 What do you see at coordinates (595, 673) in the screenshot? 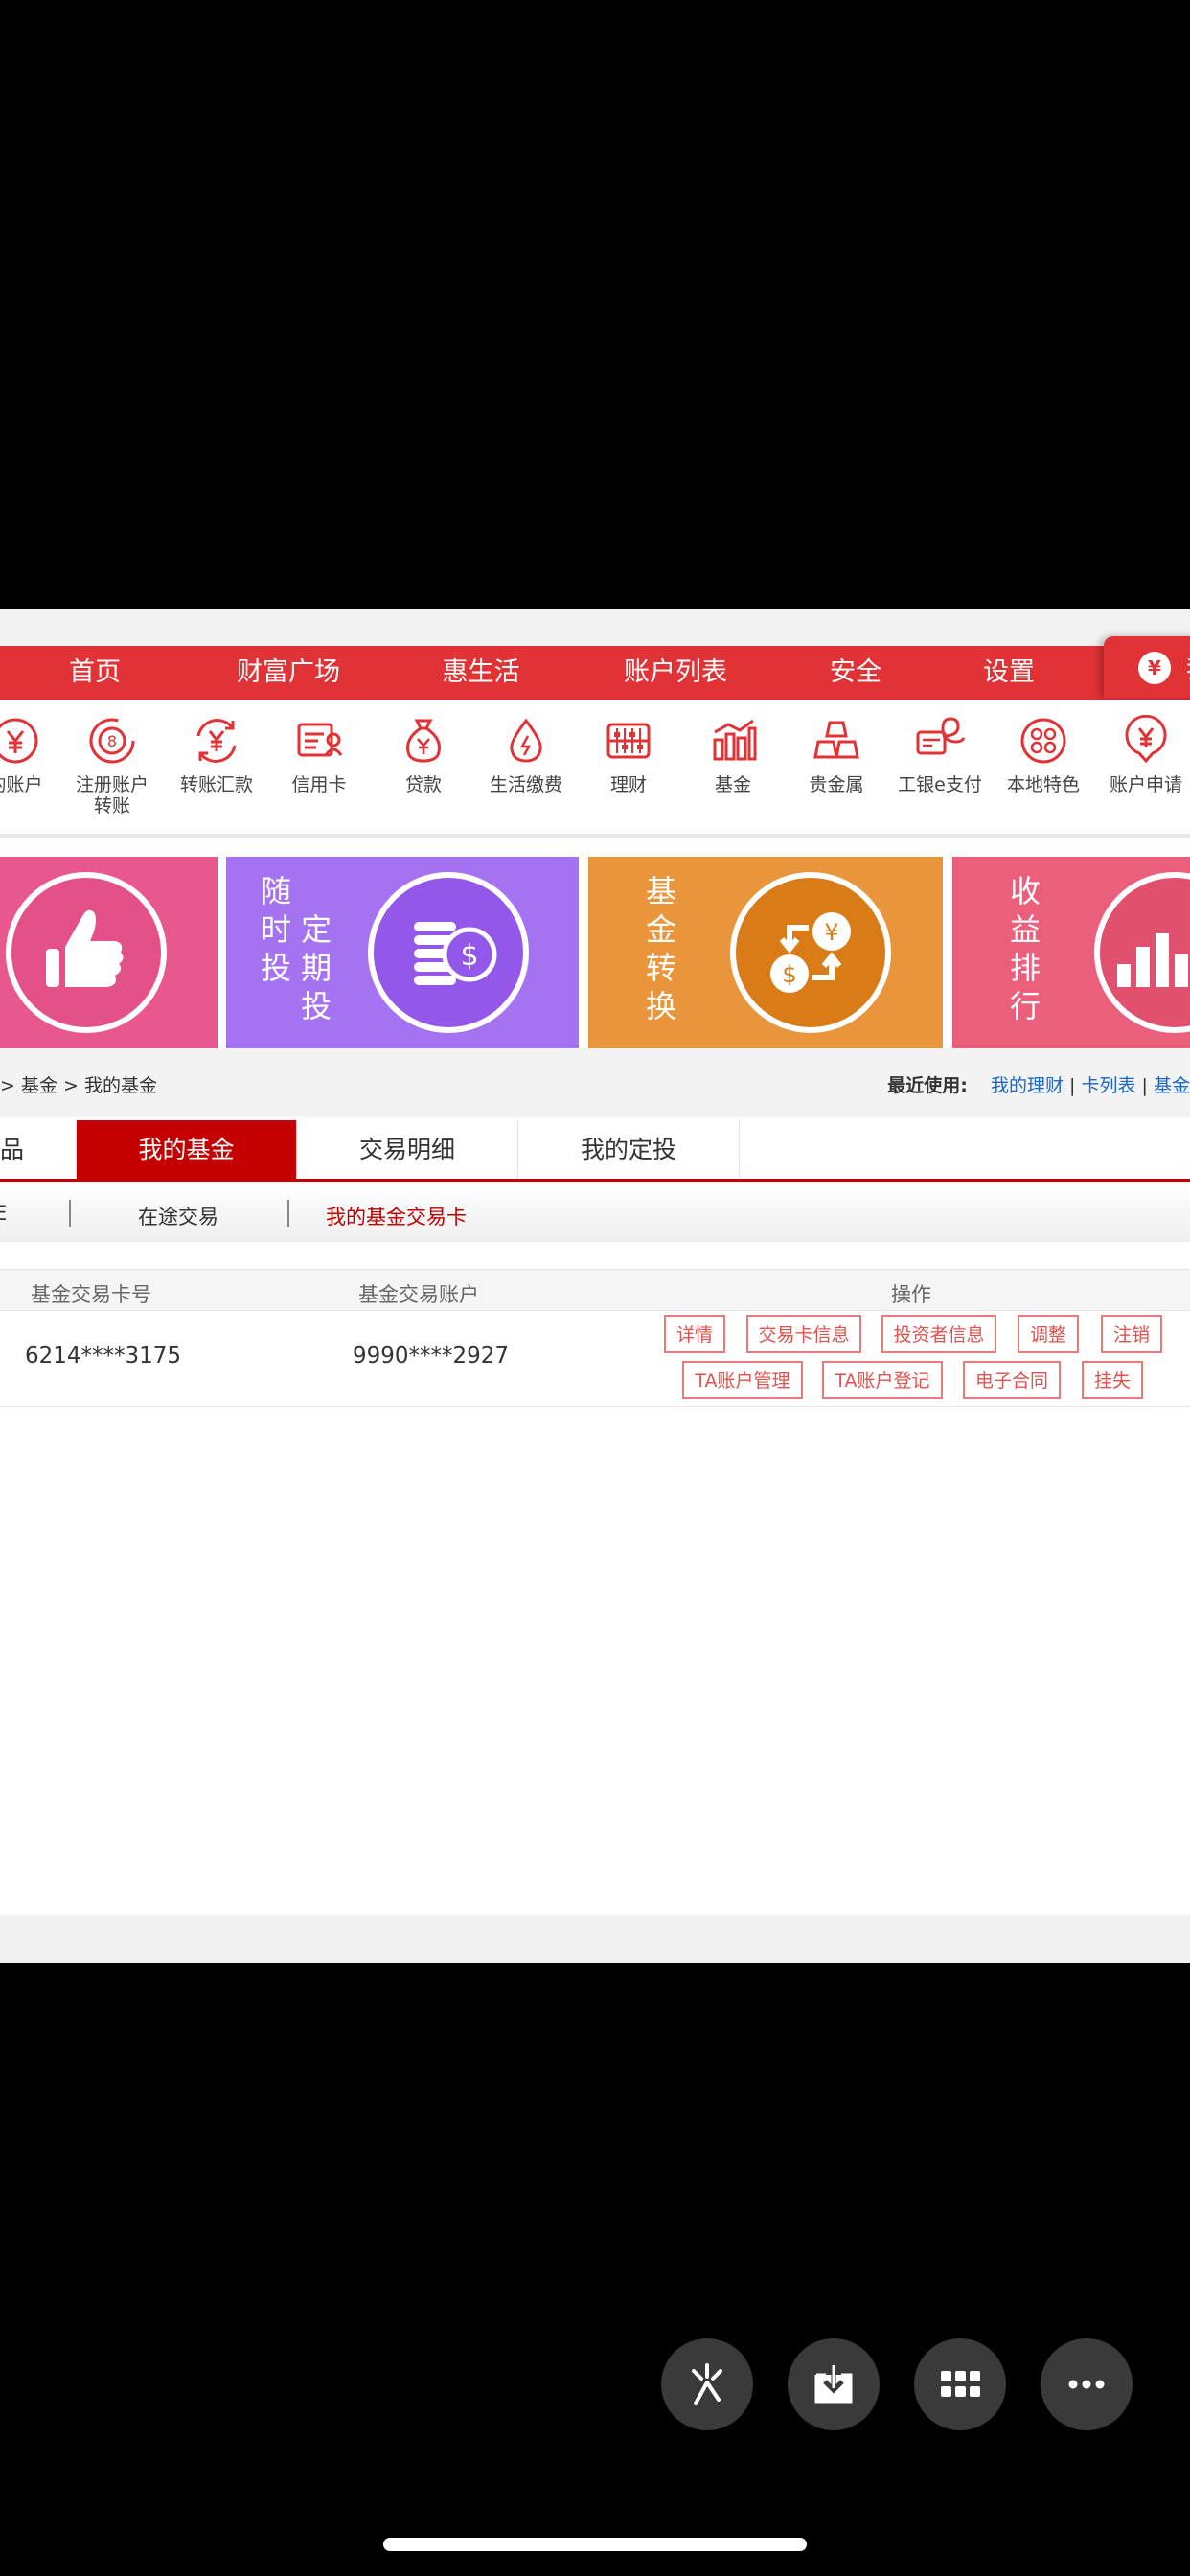
I see `top-navigation: 首页 财富广场 惠生活 账户列表 安全 设置` at bounding box center [595, 673].